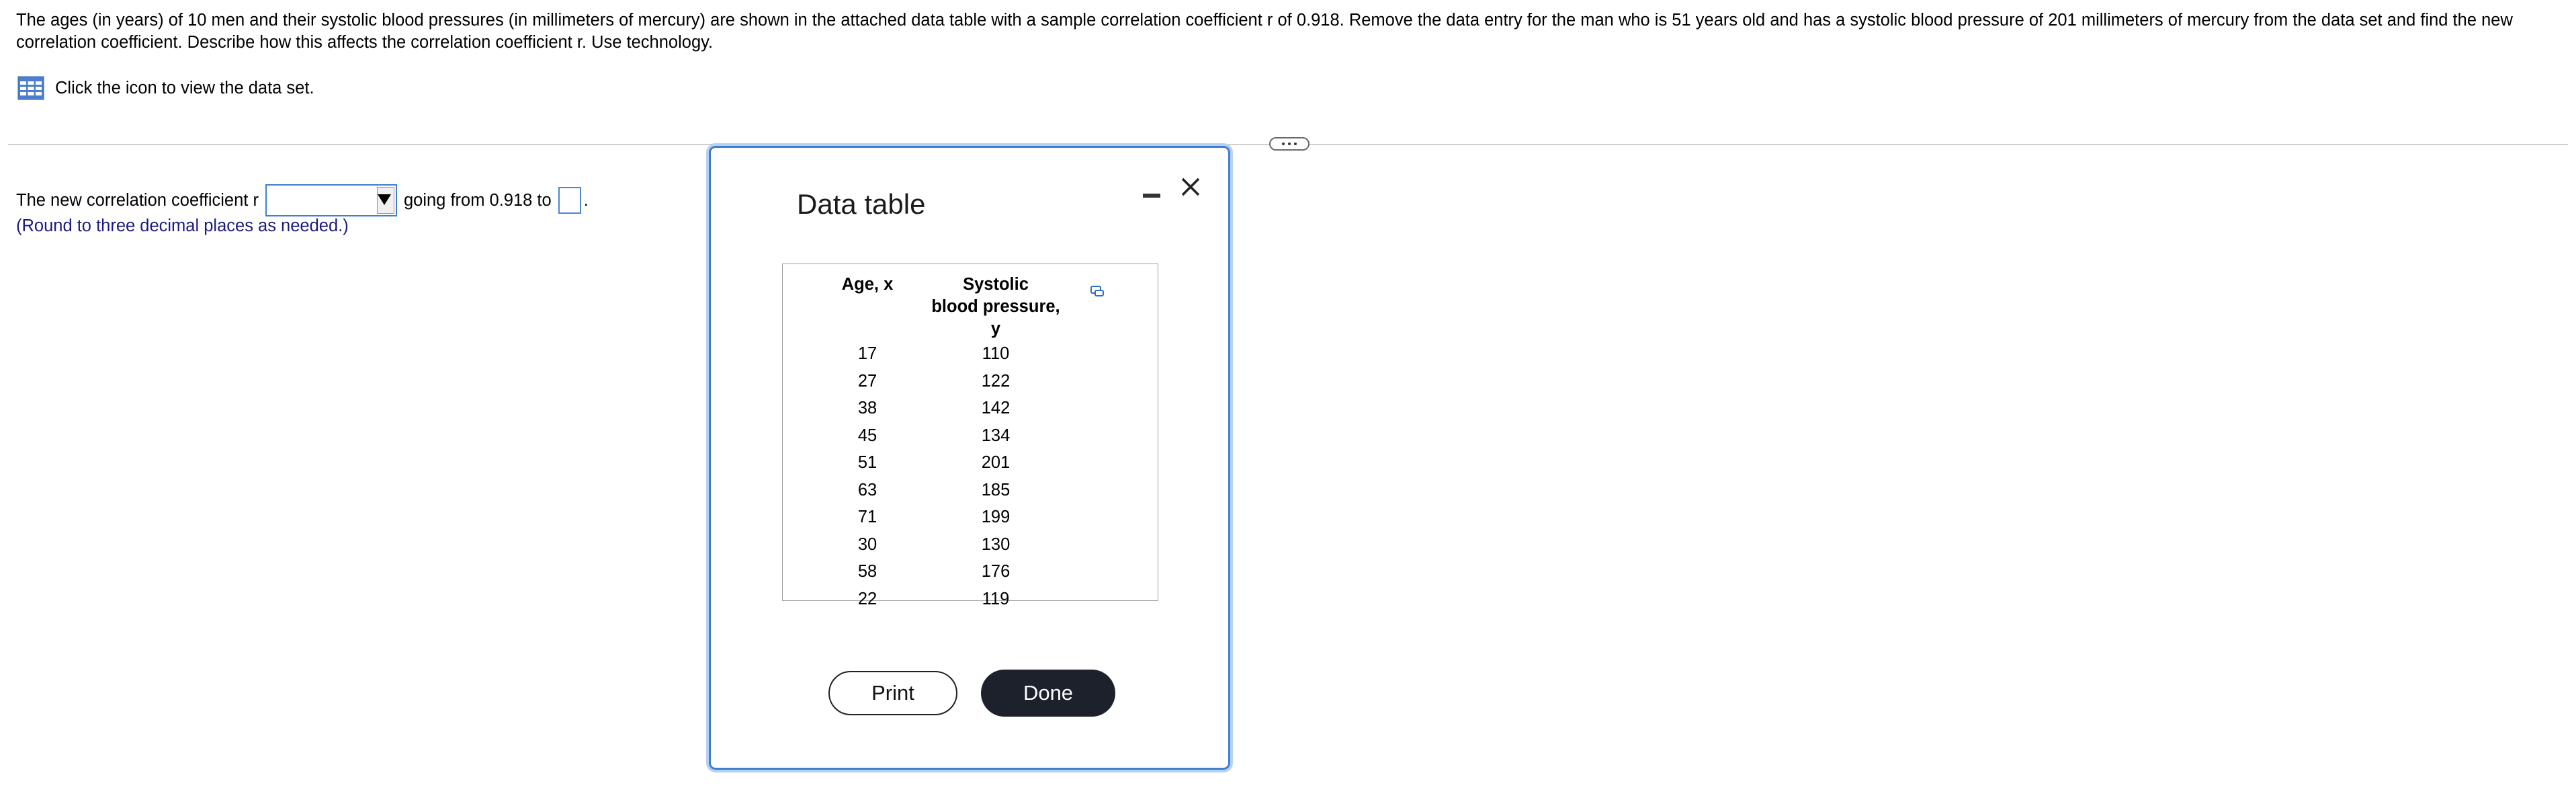 This screenshot has height=800, width=2576. I want to click on answer-suffix: ., so click(586, 200).